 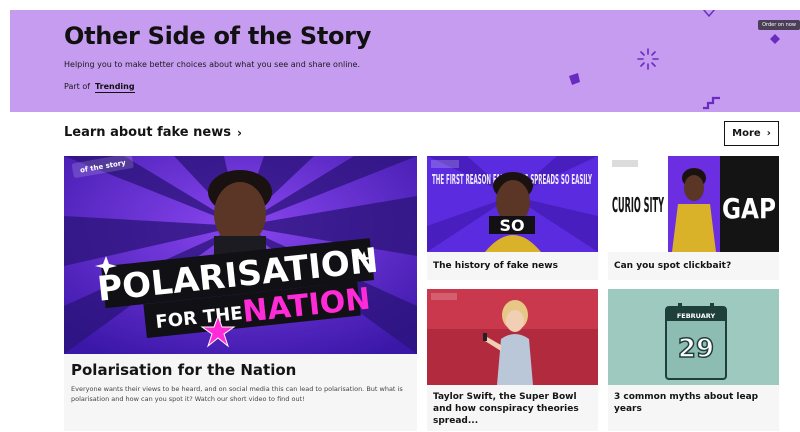 What do you see at coordinates (218, 36) in the screenshot?
I see `page-title: Other Side of the Story` at bounding box center [218, 36].